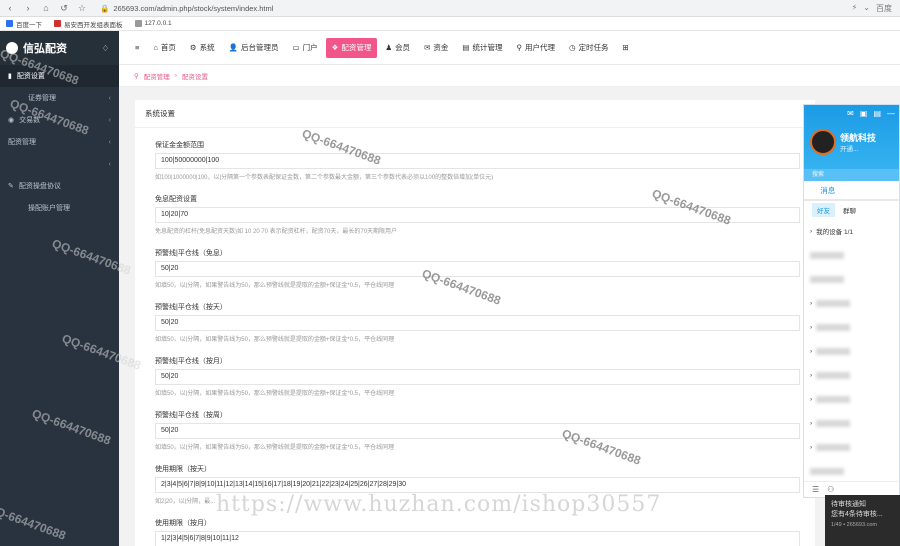 This screenshot has height=546, width=900. I want to click on free-margin-input: 10|20|70, so click(477, 215).